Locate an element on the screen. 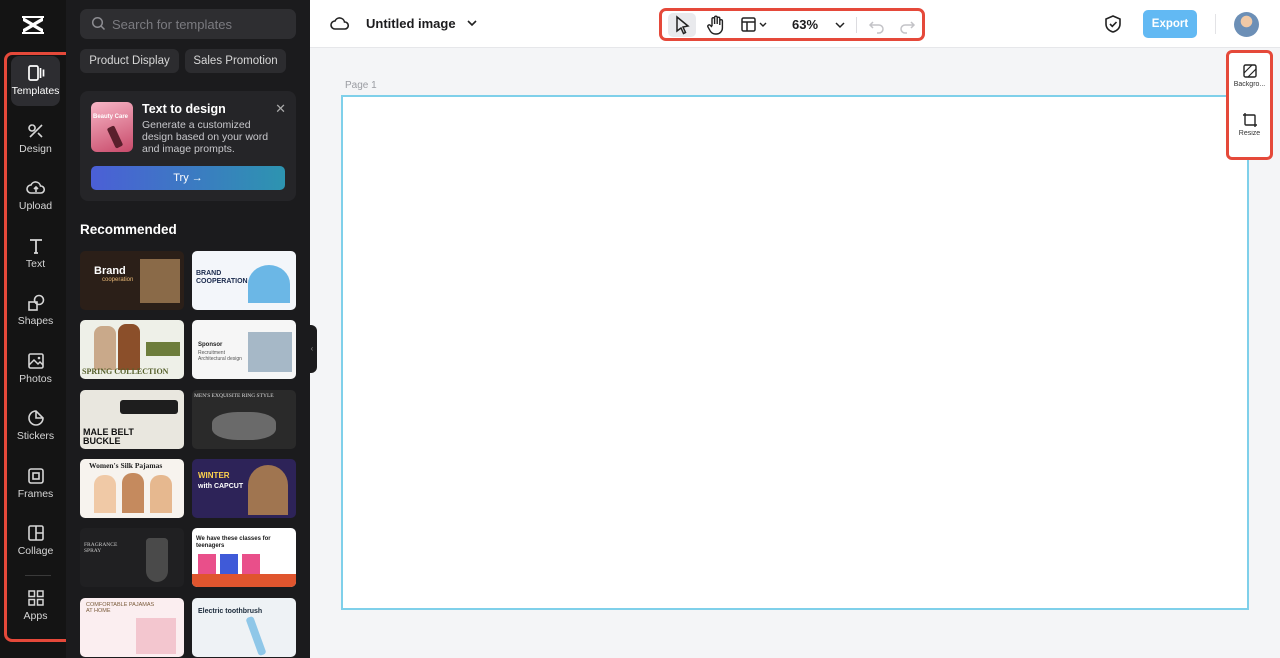 This screenshot has width=1280, height=658. template-card: We have these classes for teenagers is located at coordinates (244, 557).